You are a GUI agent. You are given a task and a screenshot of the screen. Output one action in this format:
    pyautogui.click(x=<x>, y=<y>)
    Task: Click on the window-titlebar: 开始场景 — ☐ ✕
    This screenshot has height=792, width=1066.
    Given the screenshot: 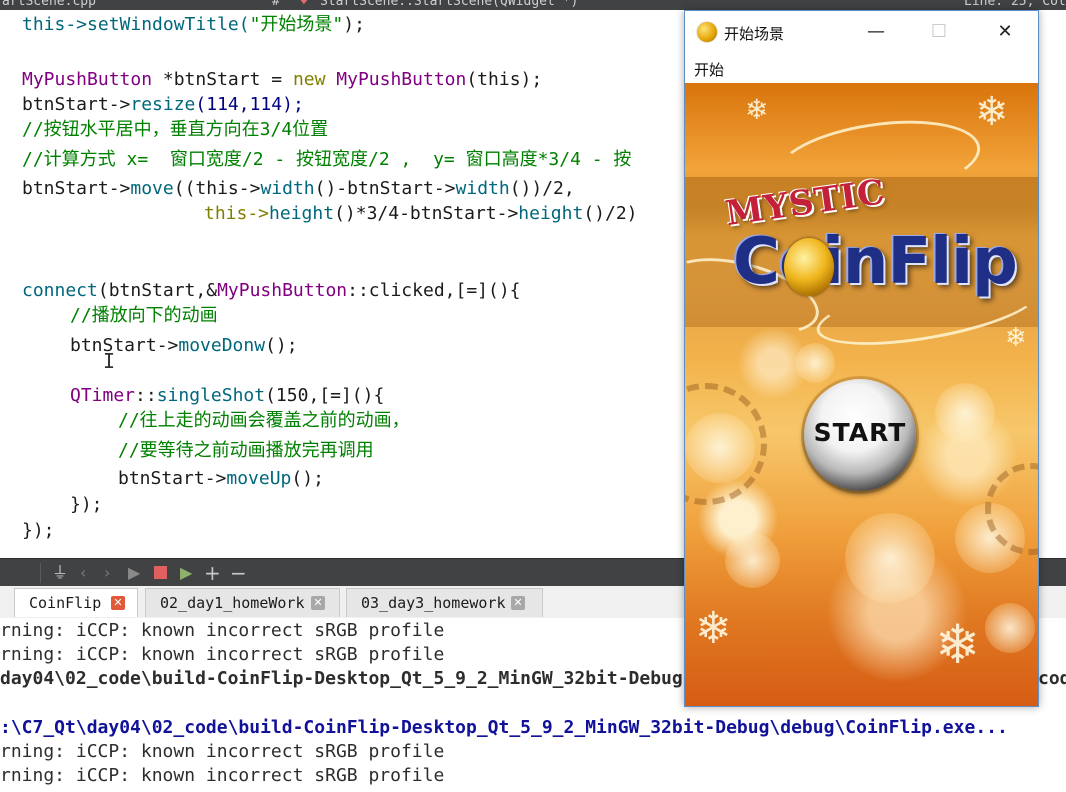 What is the action you would take?
    pyautogui.click(x=861, y=33)
    